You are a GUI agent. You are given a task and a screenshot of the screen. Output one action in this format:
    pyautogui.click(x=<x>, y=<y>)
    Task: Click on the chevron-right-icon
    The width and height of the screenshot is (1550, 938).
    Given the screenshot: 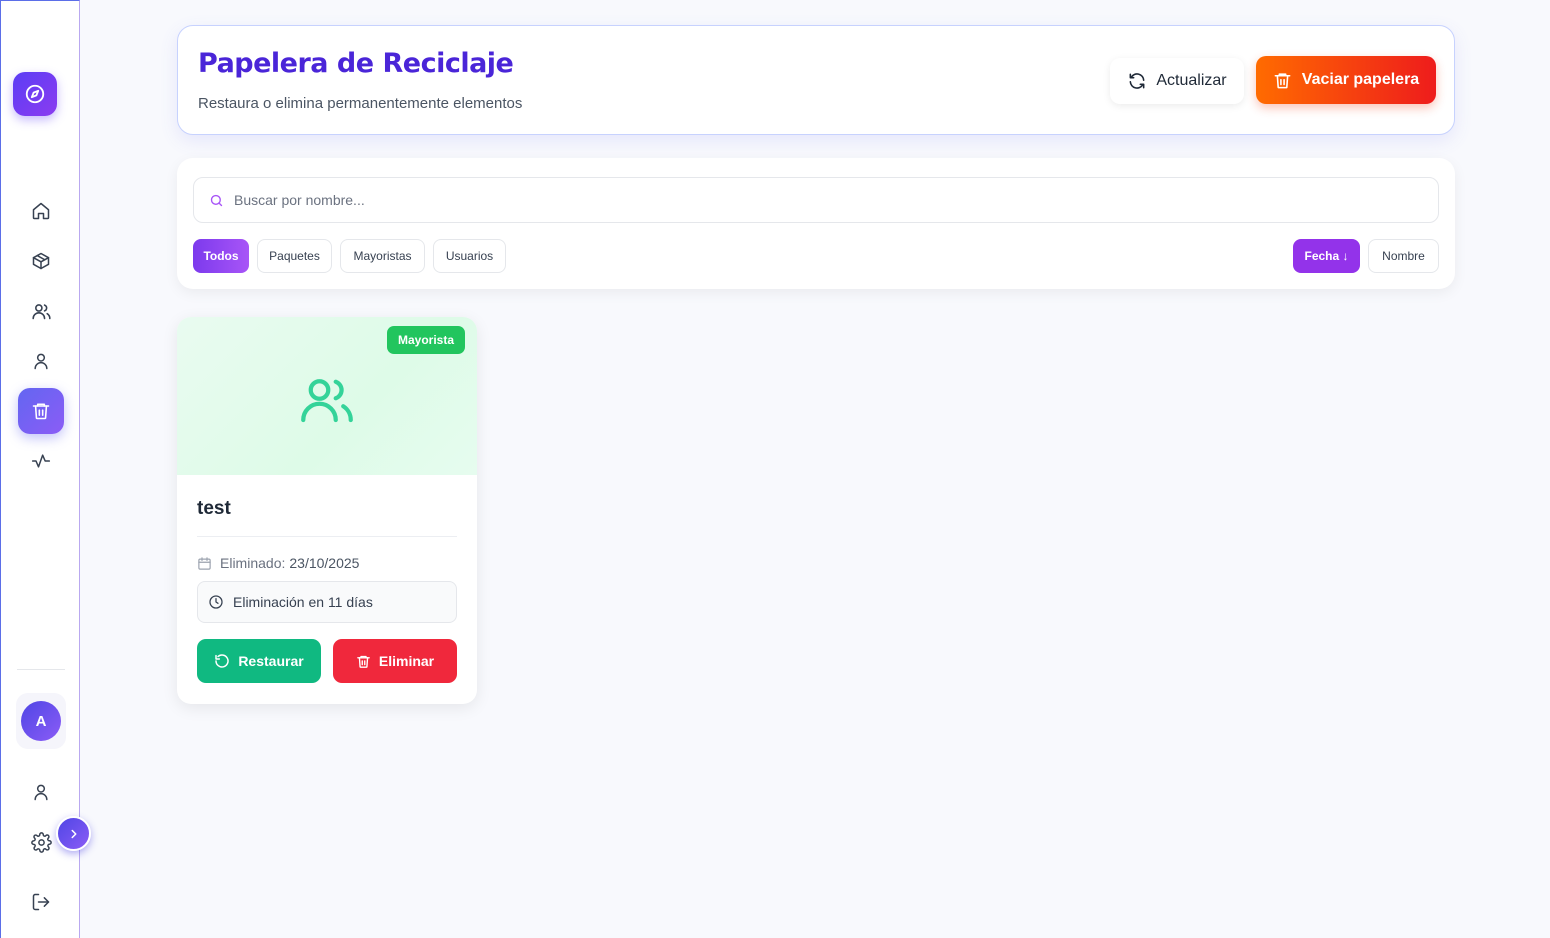 What is the action you would take?
    pyautogui.click(x=73, y=833)
    